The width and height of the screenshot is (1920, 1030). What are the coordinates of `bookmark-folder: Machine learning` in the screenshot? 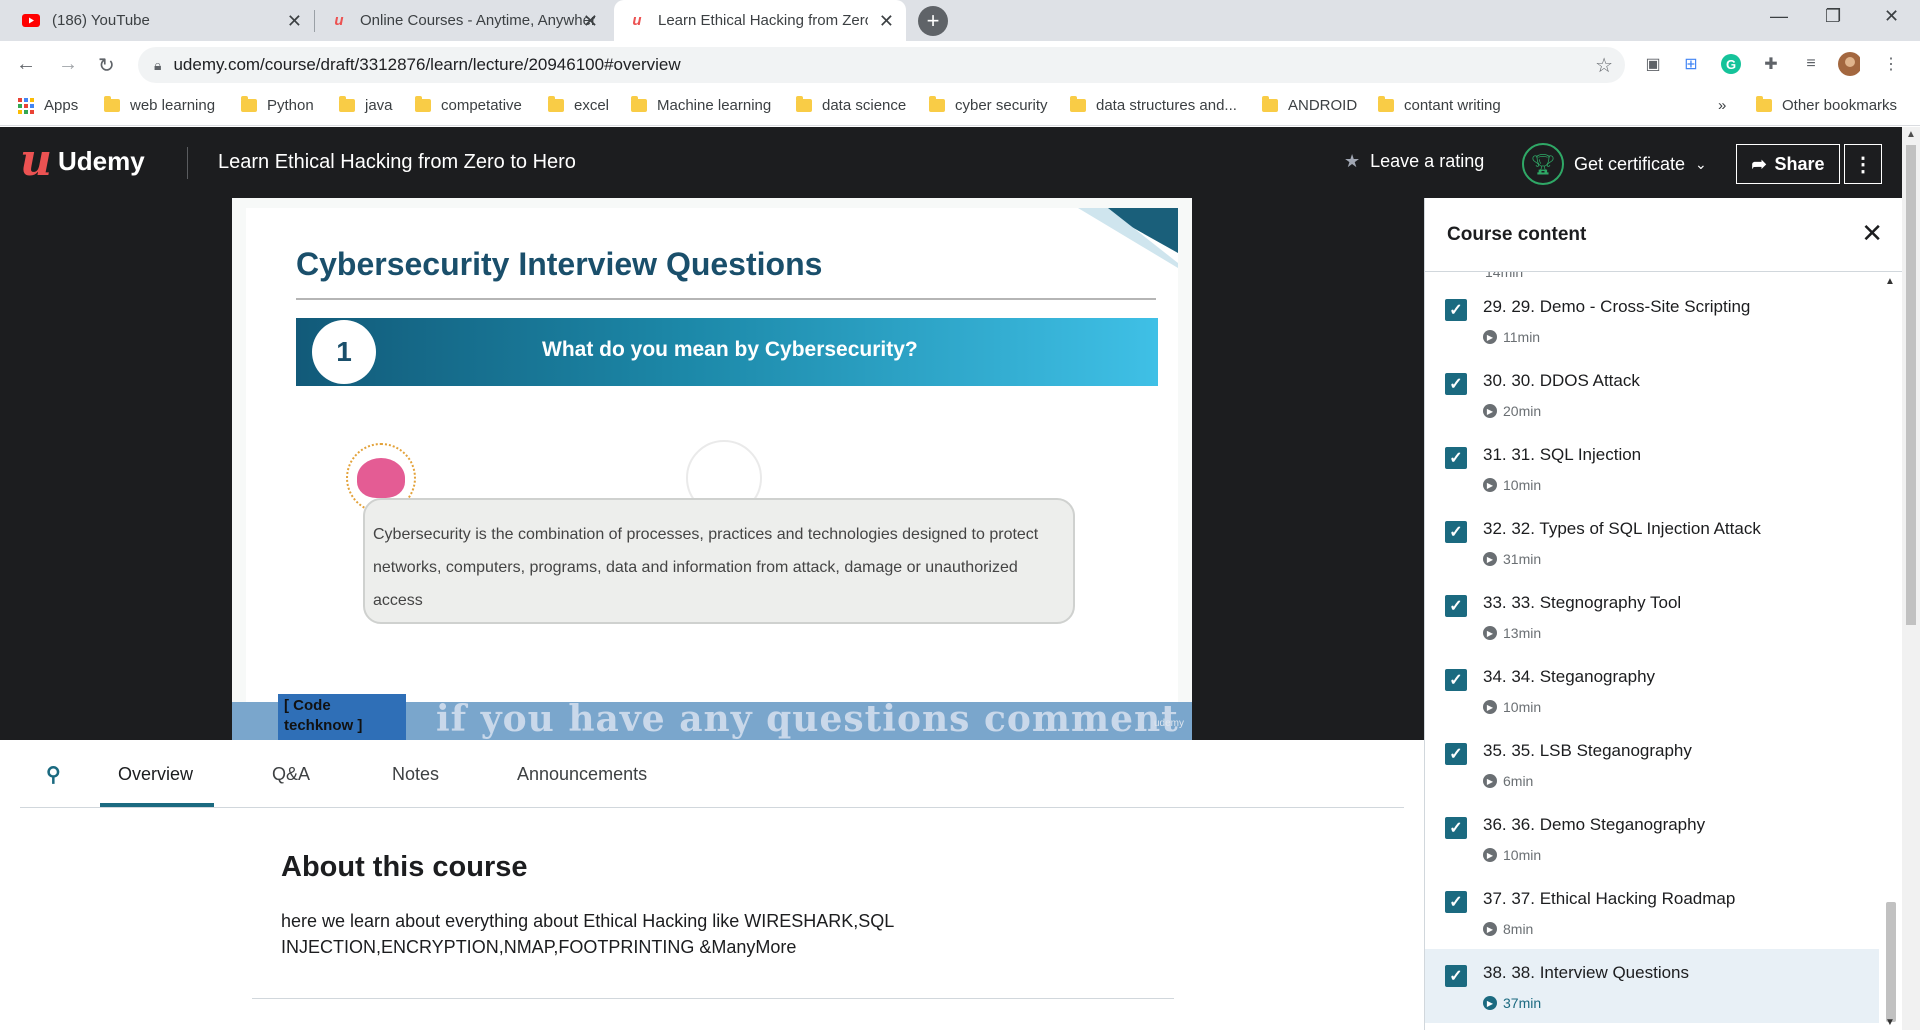 It's located at (701, 105).